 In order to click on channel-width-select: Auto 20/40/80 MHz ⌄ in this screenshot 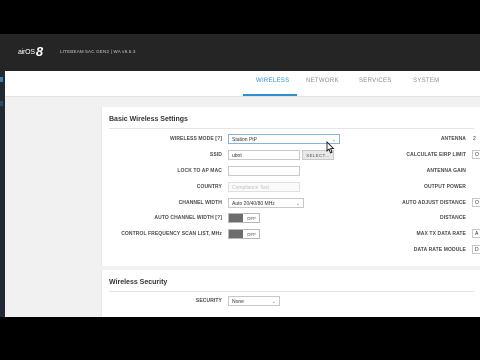, I will do `click(266, 203)`.